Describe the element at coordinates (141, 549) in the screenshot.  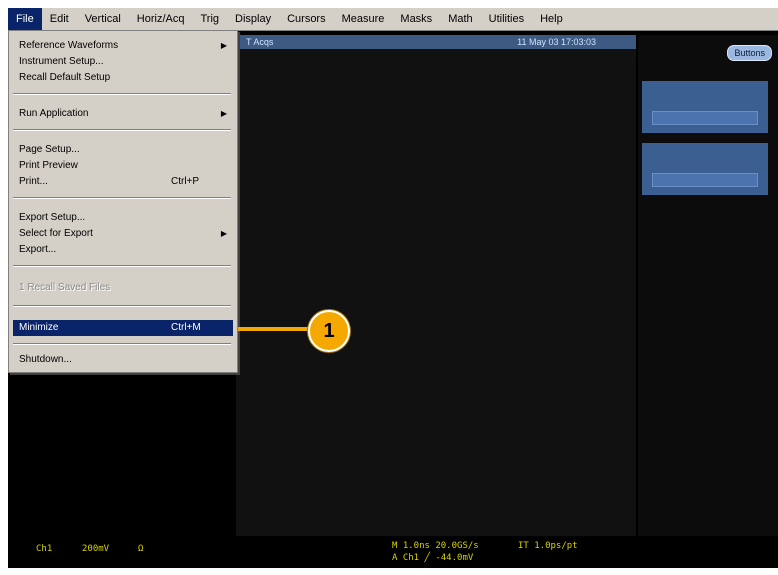
I see `coupling-symbol: Ω` at that location.